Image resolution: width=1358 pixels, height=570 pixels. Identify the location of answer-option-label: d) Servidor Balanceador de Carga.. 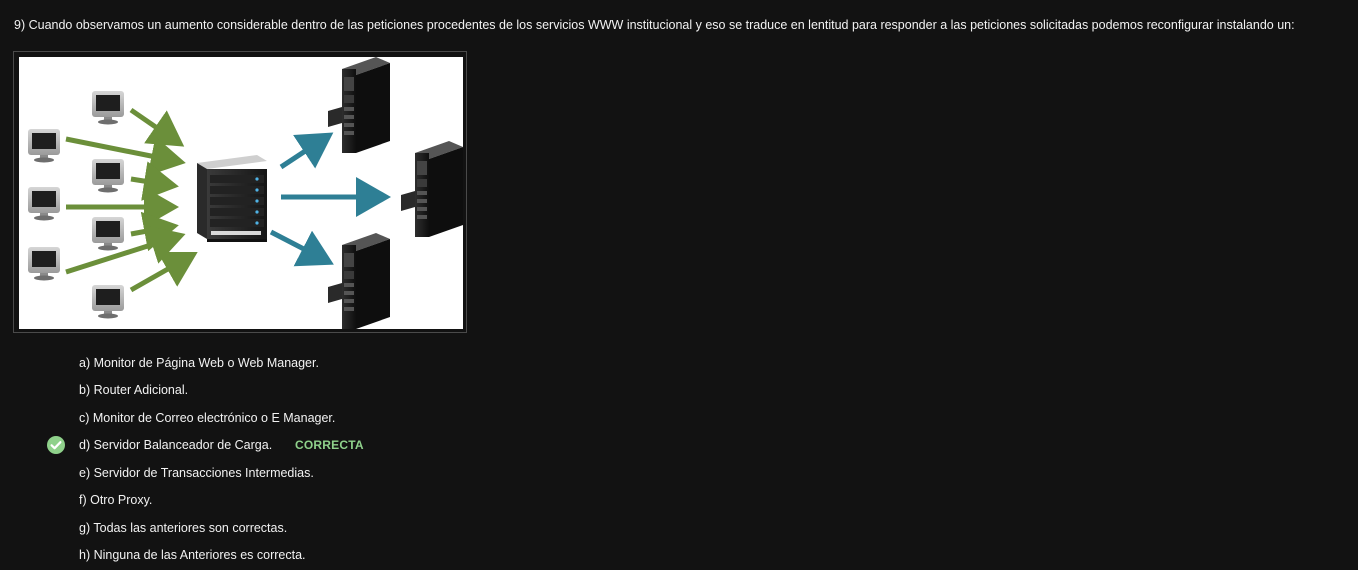
(176, 445).